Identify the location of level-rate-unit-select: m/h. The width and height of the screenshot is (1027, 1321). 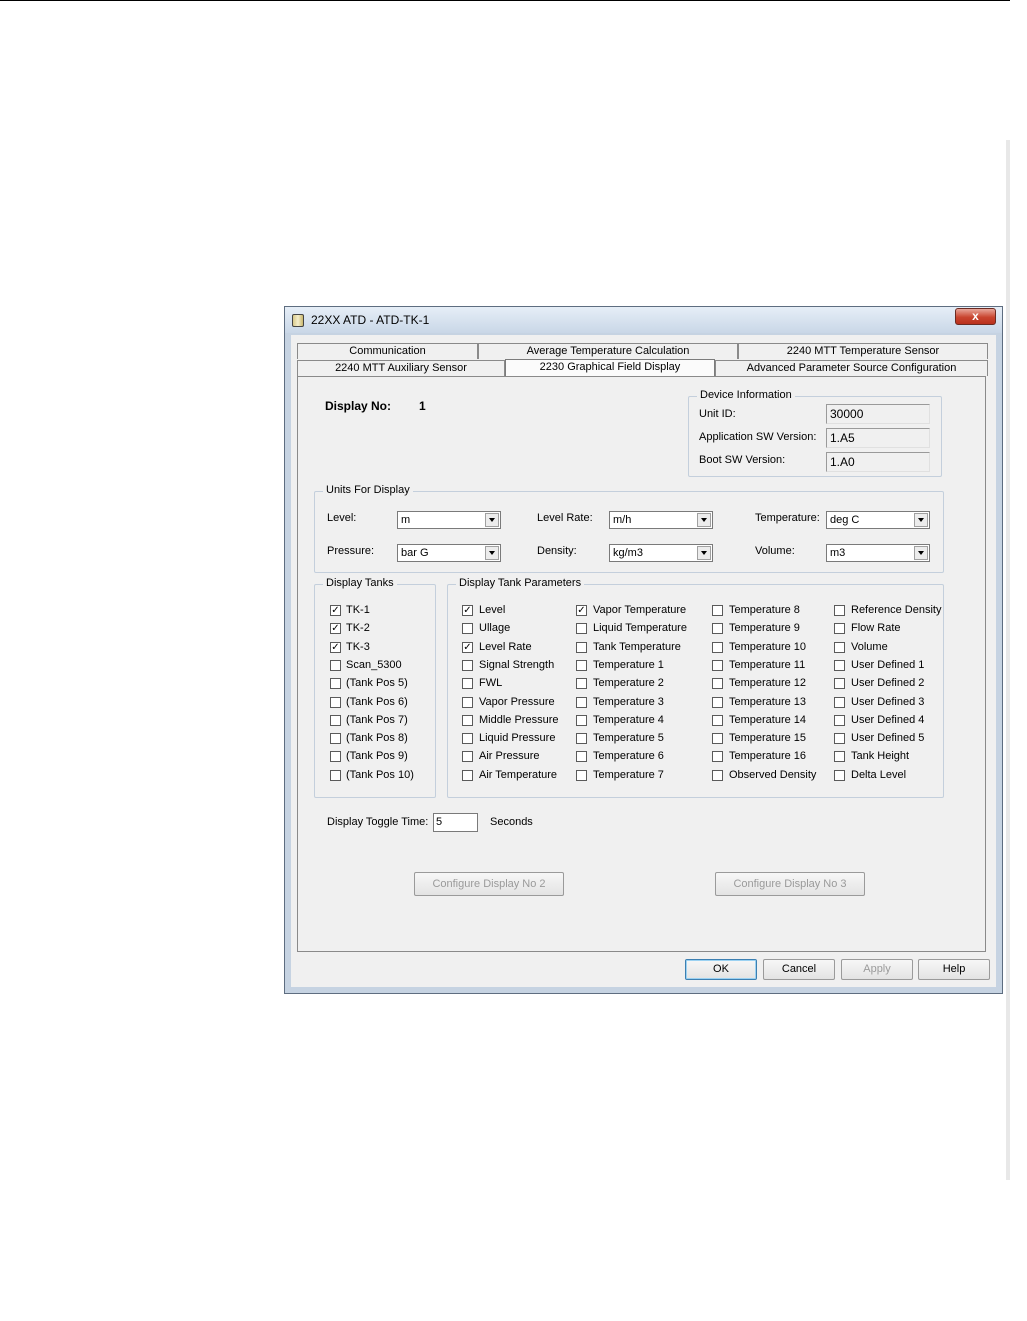
(661, 520).